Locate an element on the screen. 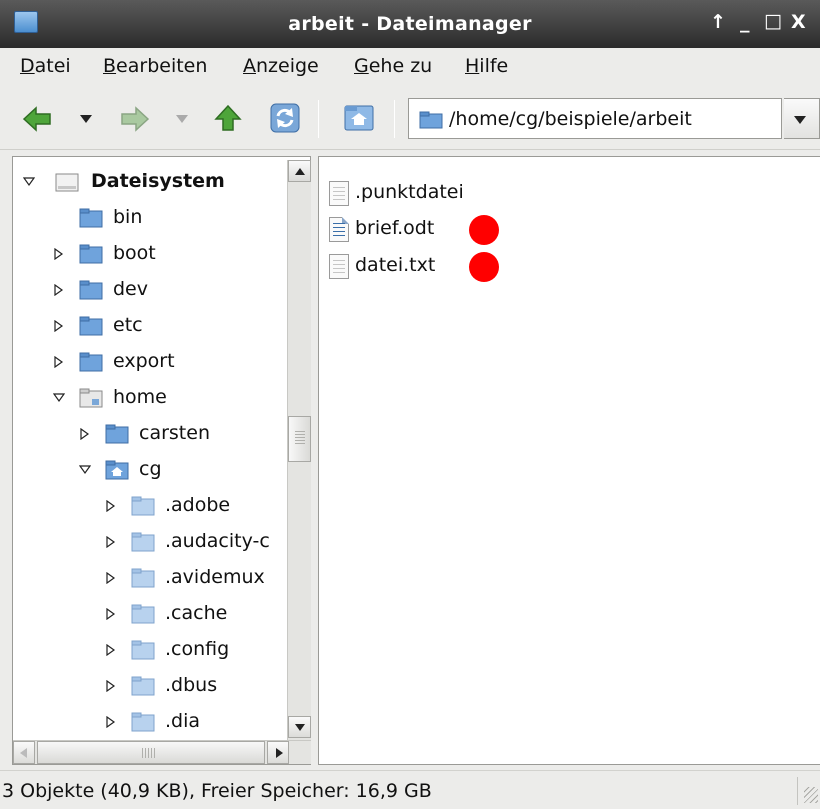  menu-gehe-zu-mnemonic: G is located at coordinates (361, 66).